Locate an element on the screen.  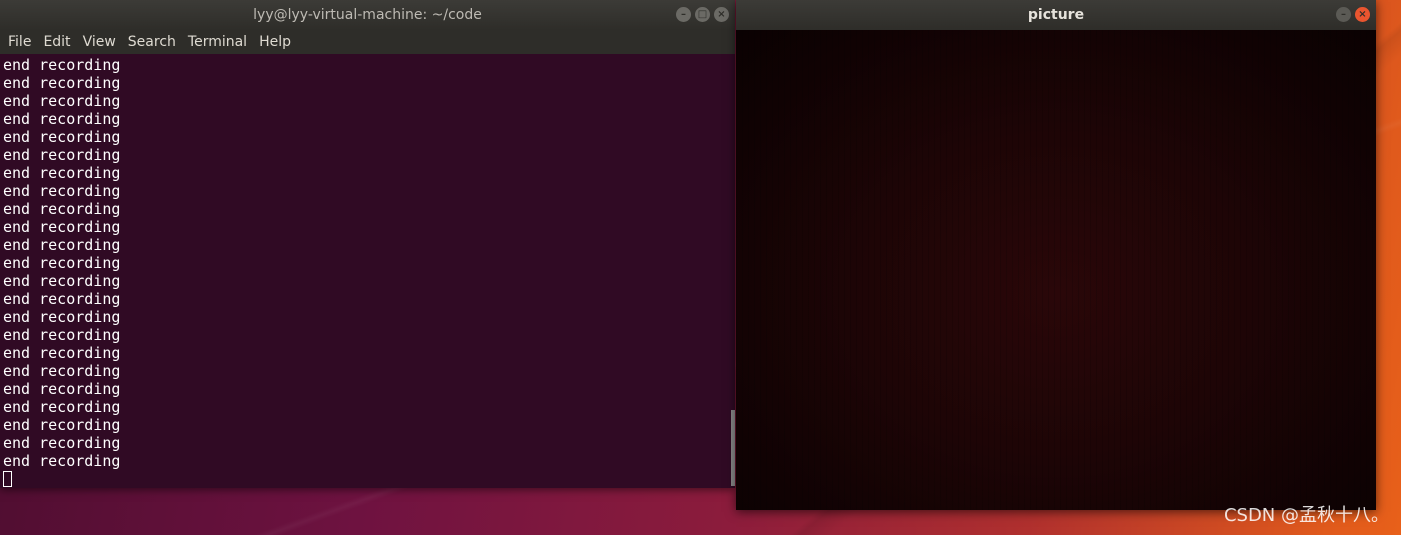
terminal-title: lyy@lyy-virtual-machine: ~/code is located at coordinates (367, 15).